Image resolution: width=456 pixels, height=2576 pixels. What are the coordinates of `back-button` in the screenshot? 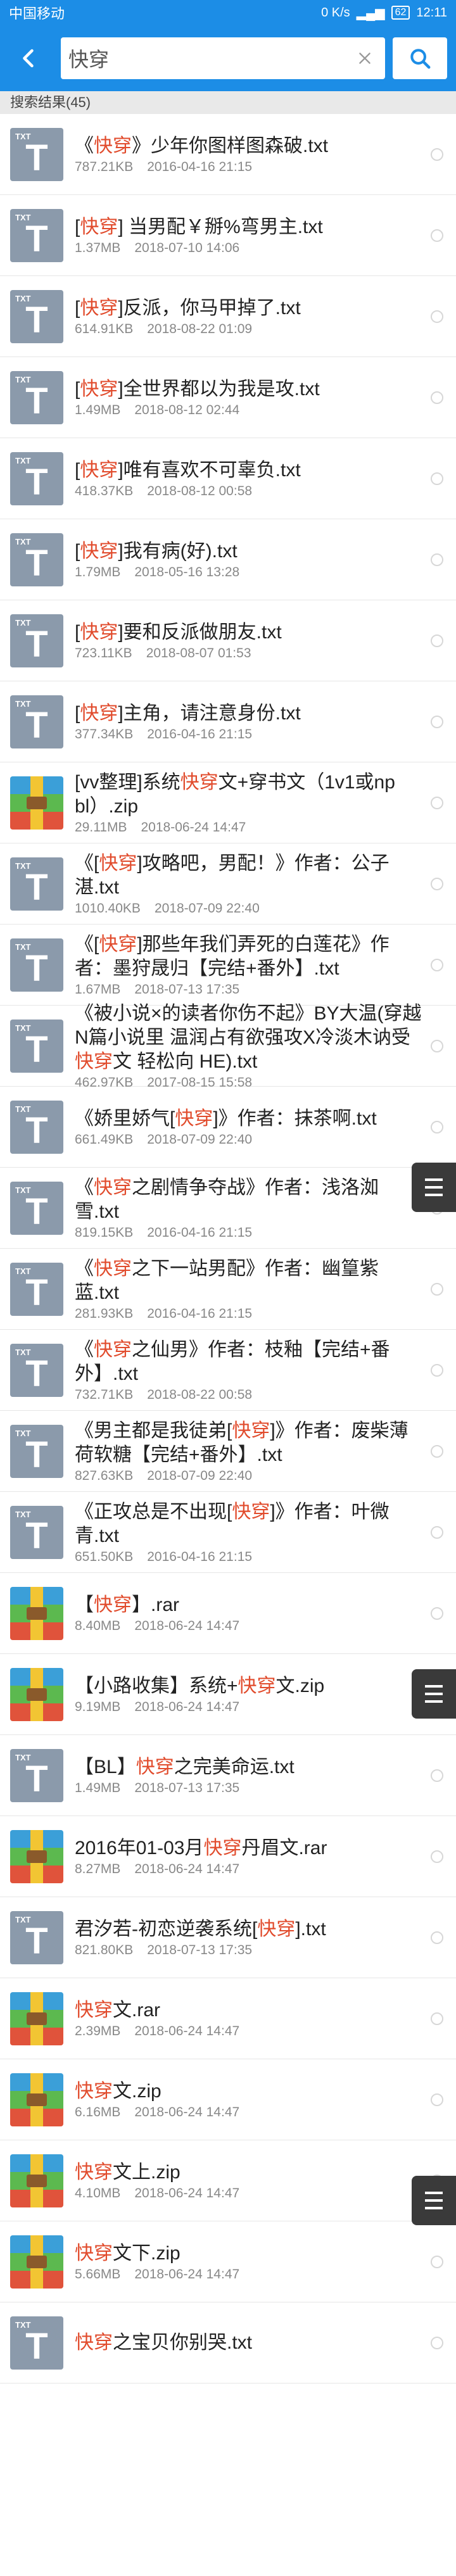 It's located at (29, 58).